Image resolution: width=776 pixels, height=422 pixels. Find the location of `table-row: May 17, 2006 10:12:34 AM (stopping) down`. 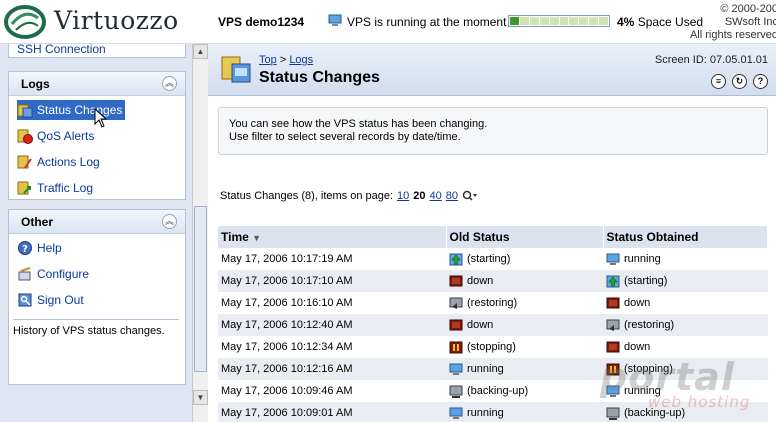

table-row: May 17, 2006 10:12:34 AM (stopping) down is located at coordinates (493, 347).